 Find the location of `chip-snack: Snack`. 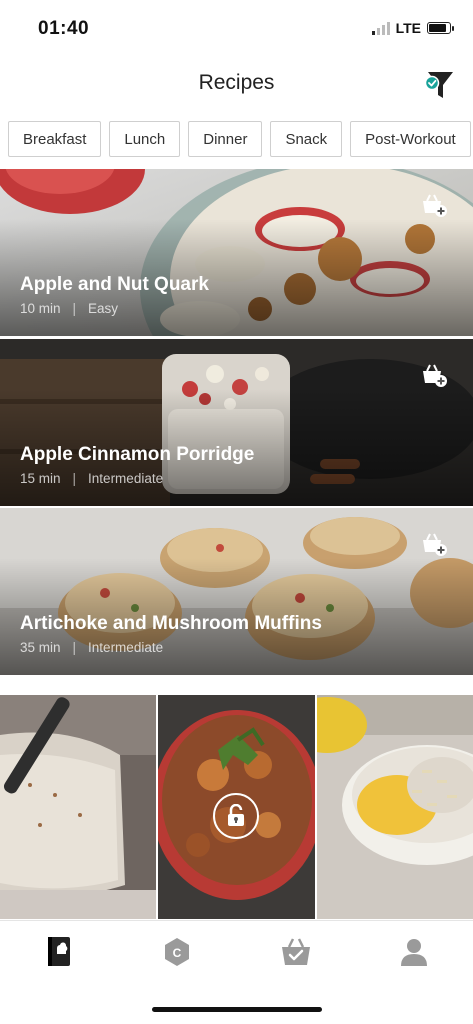

chip-snack: Snack is located at coordinates (306, 139).